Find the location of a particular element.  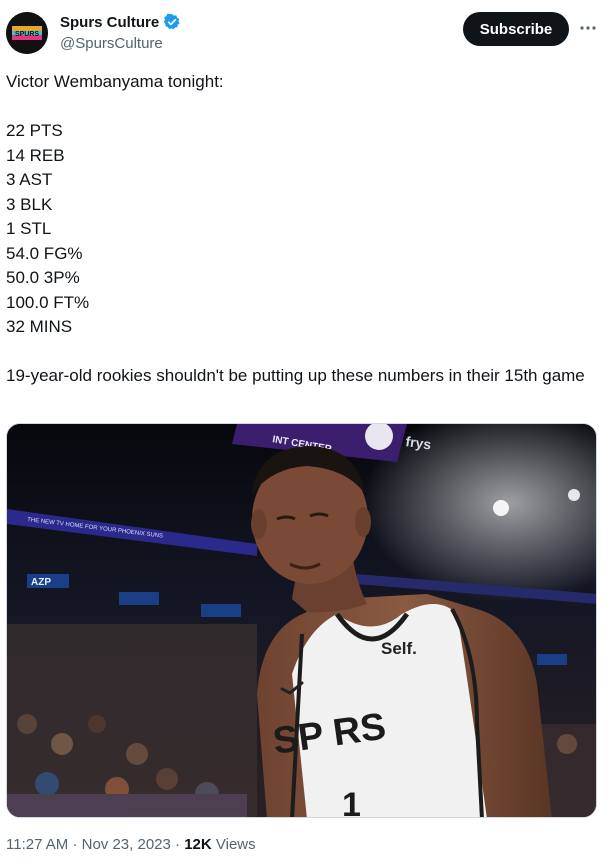

stat-line-blk: 3 BLK is located at coordinates (29, 204).